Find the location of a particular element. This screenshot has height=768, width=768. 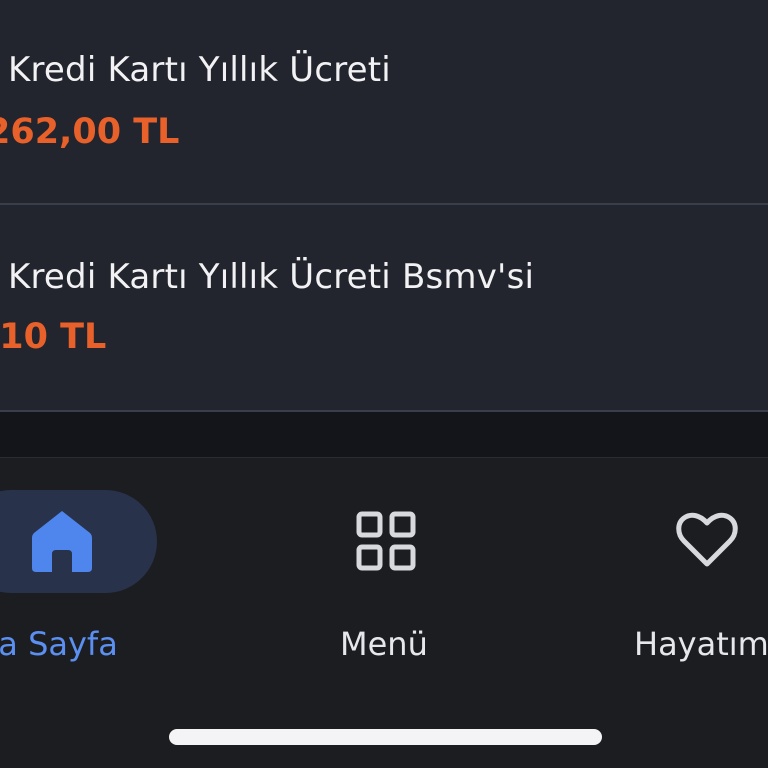

tab-home: na Sayfa is located at coordinates (100, 573).